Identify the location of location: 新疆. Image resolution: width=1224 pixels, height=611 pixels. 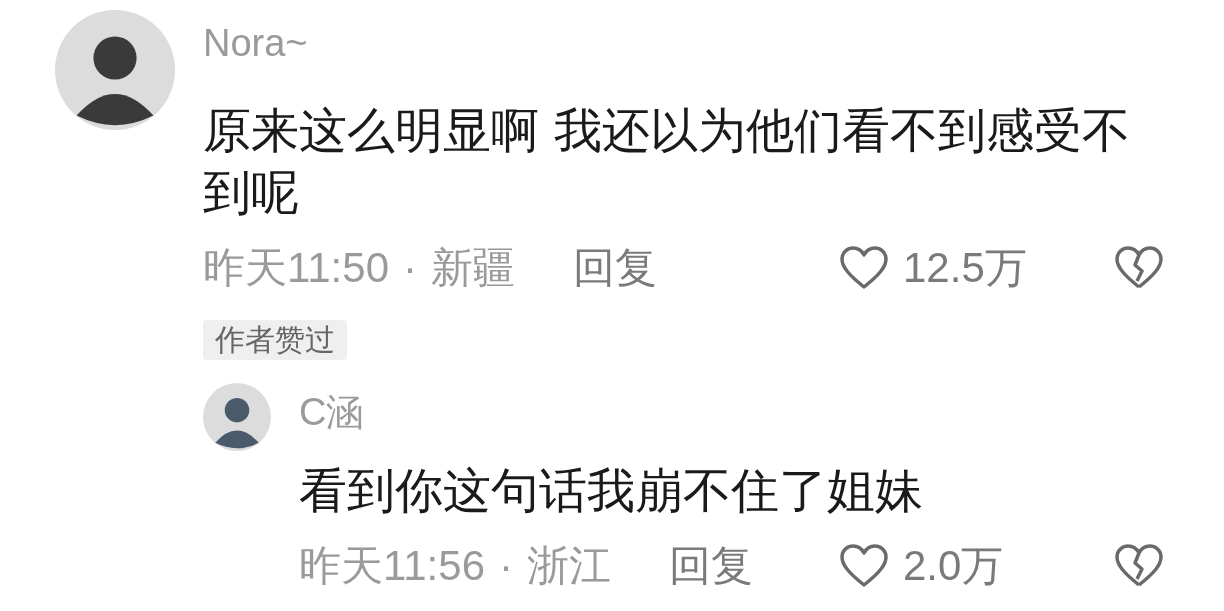
(473, 268).